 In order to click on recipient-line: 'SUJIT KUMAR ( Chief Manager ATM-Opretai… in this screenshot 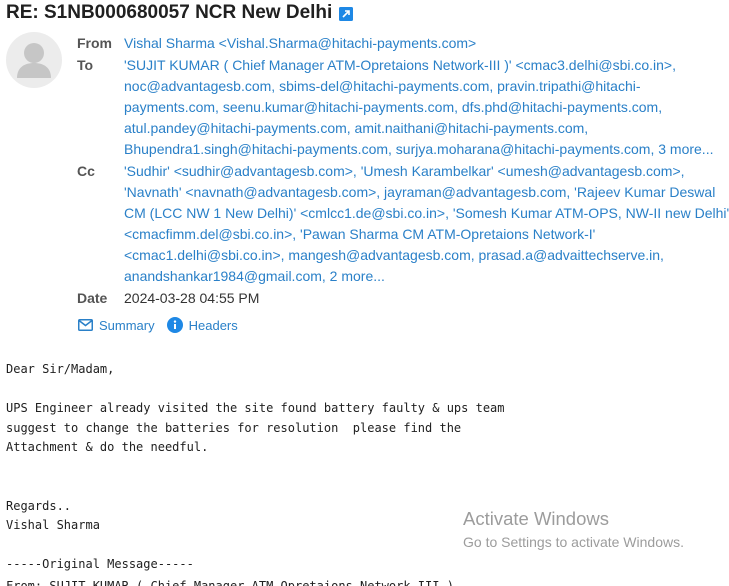, I will do `click(425, 65)`.